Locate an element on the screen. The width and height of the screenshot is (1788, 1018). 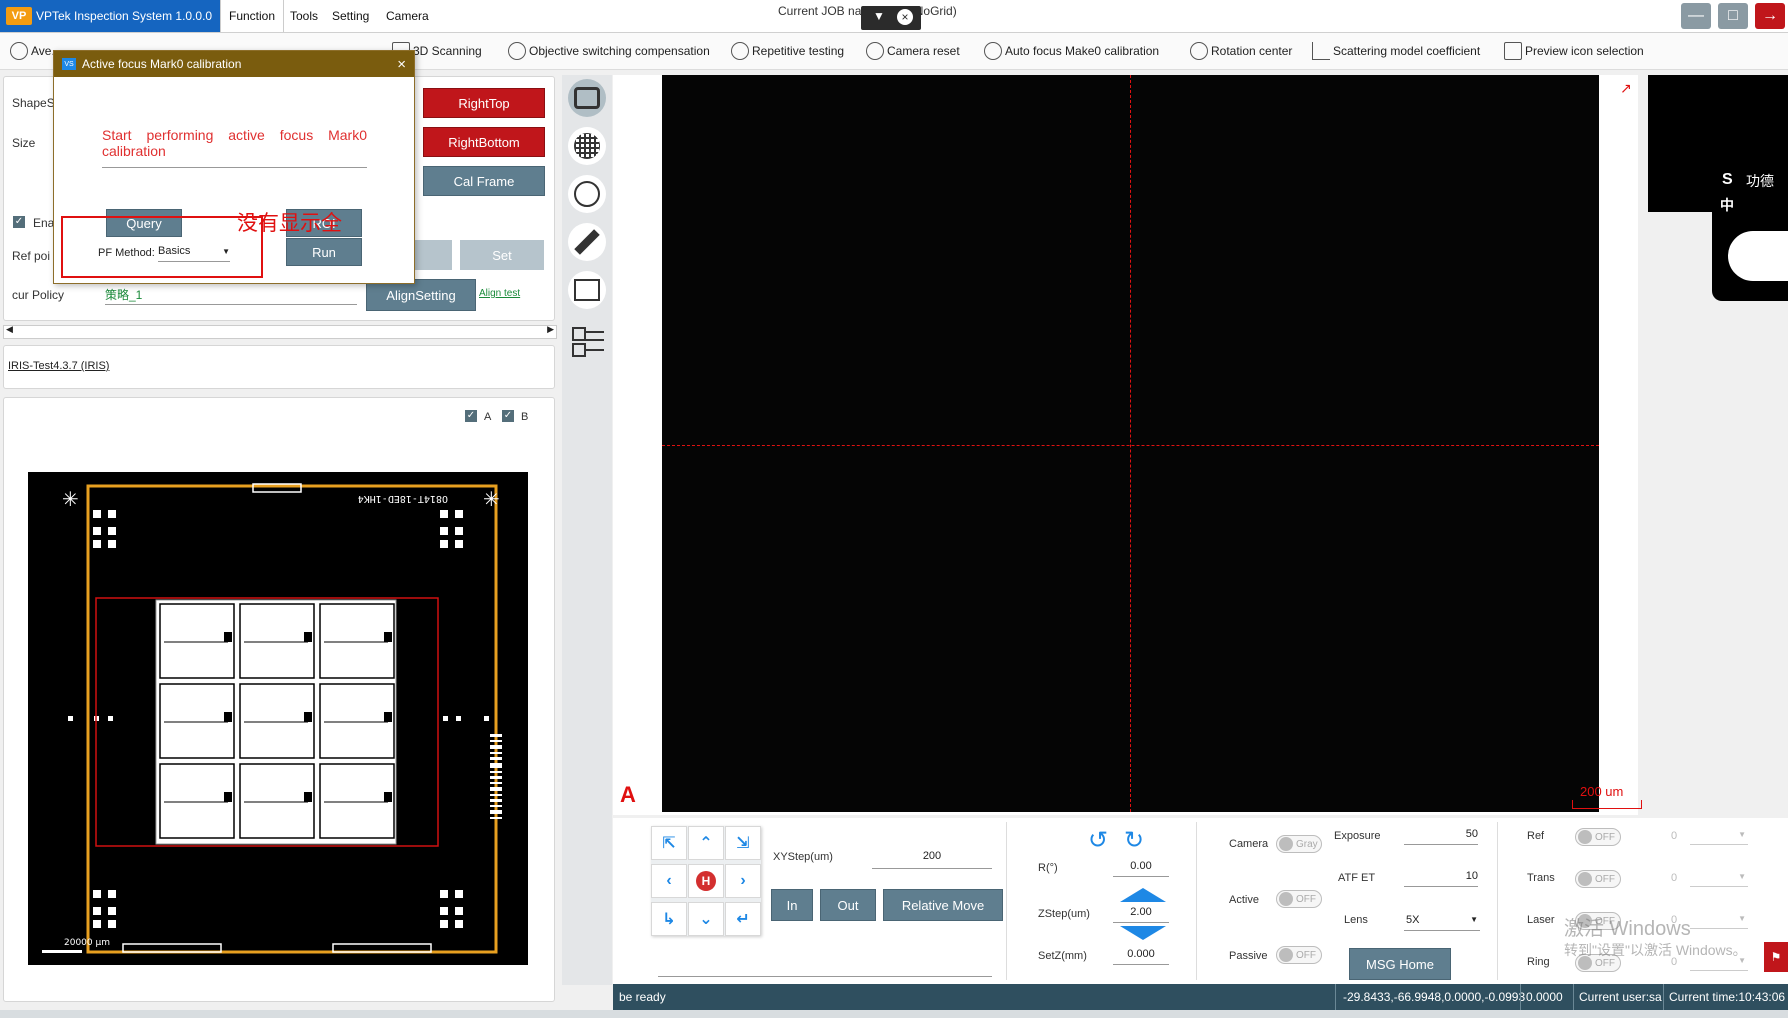
right-top-button: RightTop is located at coordinates (484, 103).